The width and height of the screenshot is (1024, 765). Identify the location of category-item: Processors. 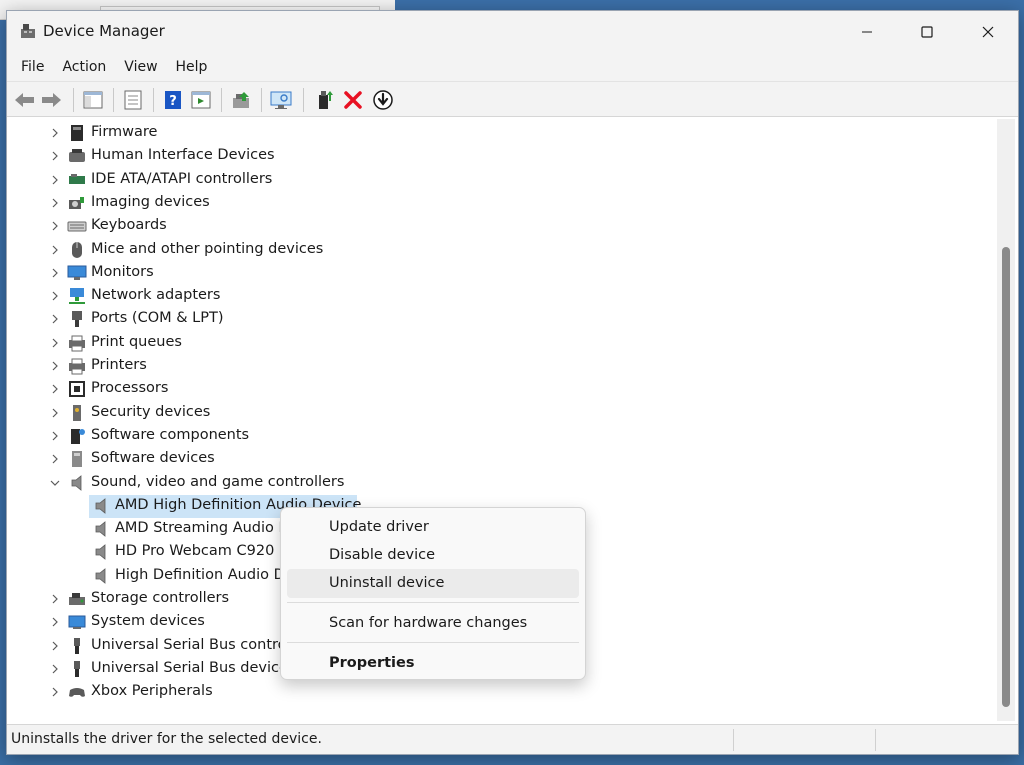
(504, 389).